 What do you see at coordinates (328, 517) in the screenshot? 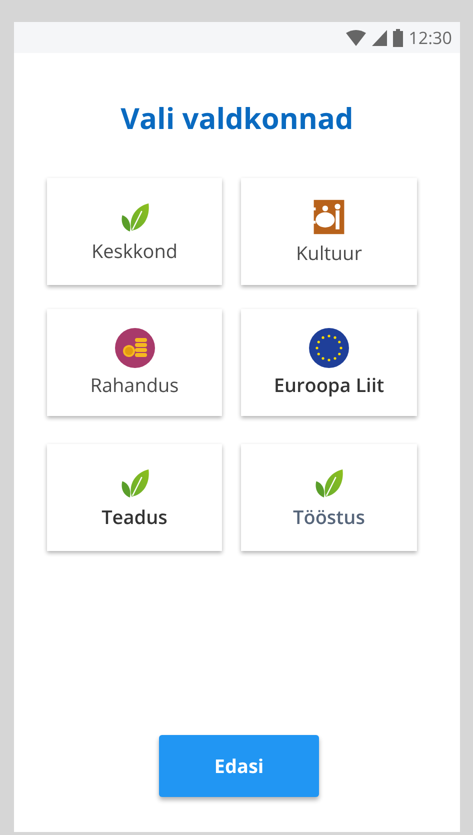
I see `category-label: Tööstus` at bounding box center [328, 517].